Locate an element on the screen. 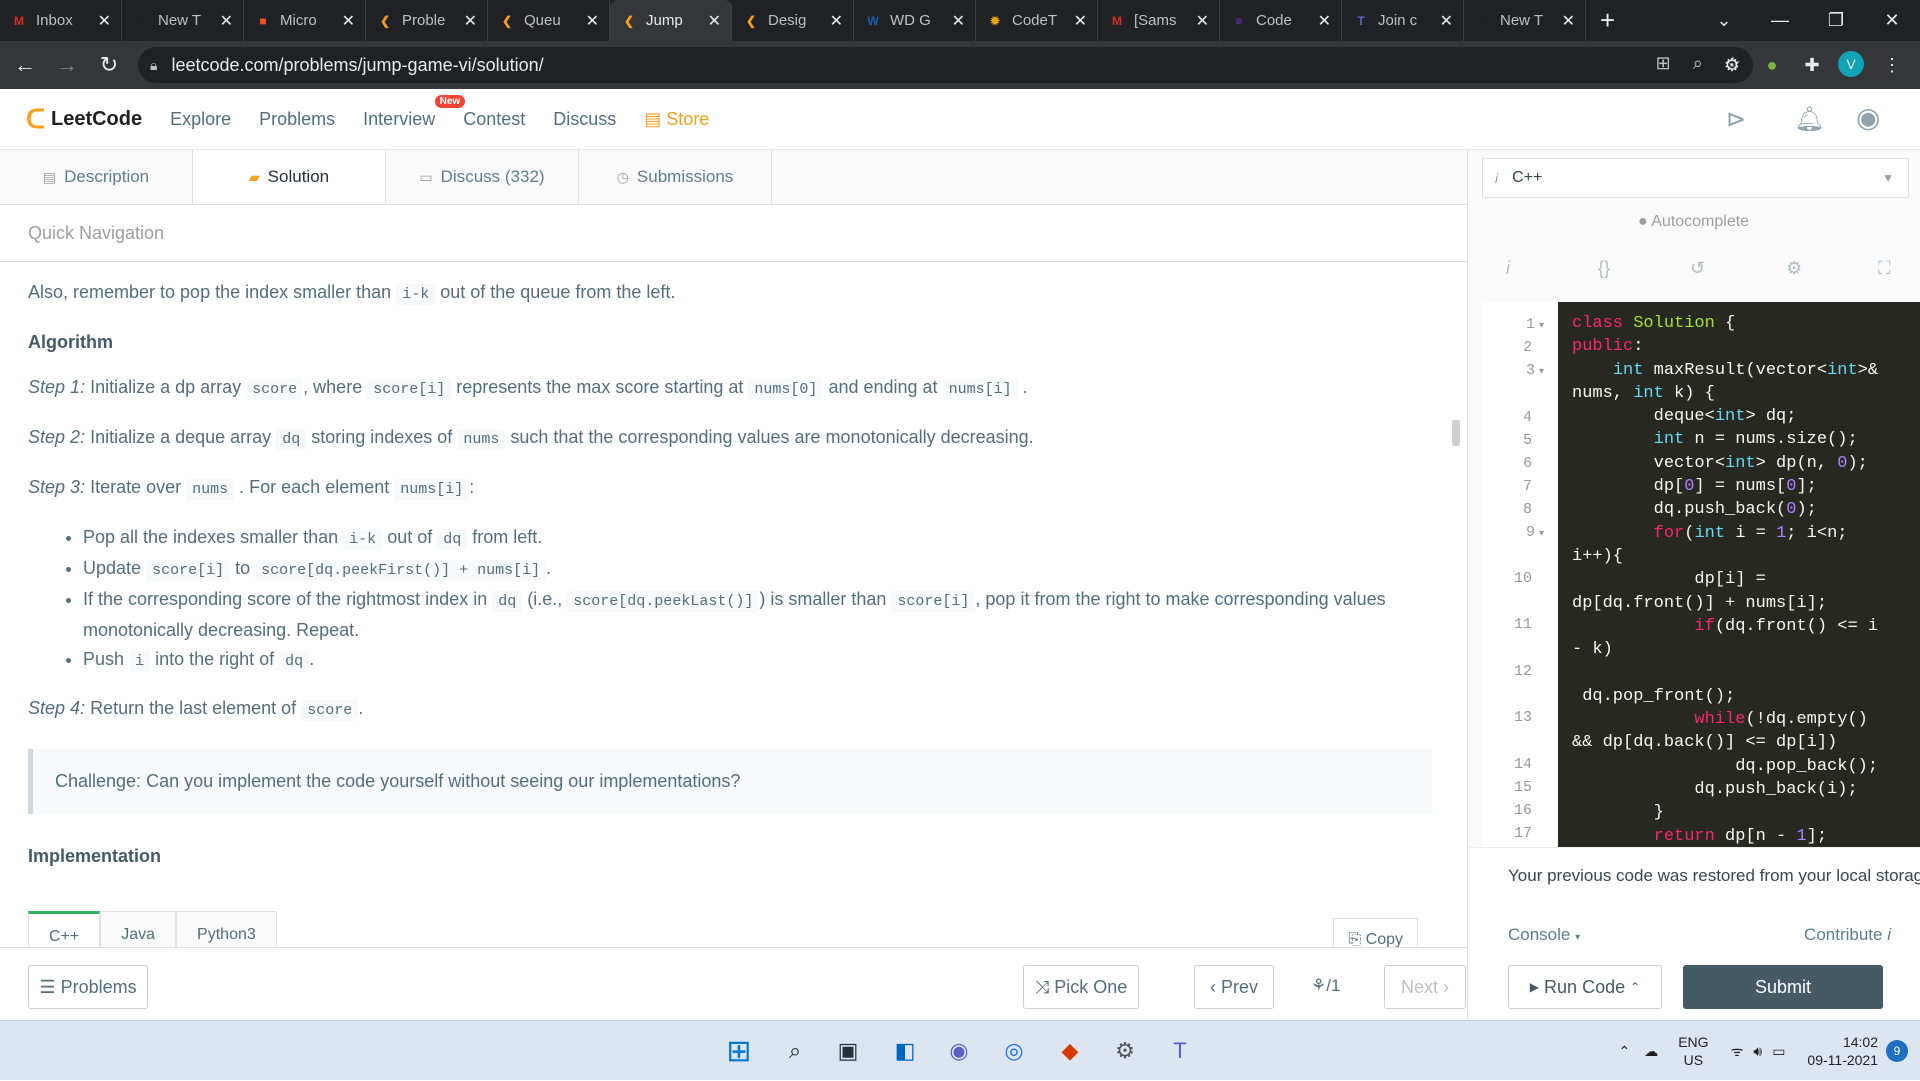 The width and height of the screenshot is (1920, 1081). format-braces-icon: {} is located at coordinates (1604, 268).